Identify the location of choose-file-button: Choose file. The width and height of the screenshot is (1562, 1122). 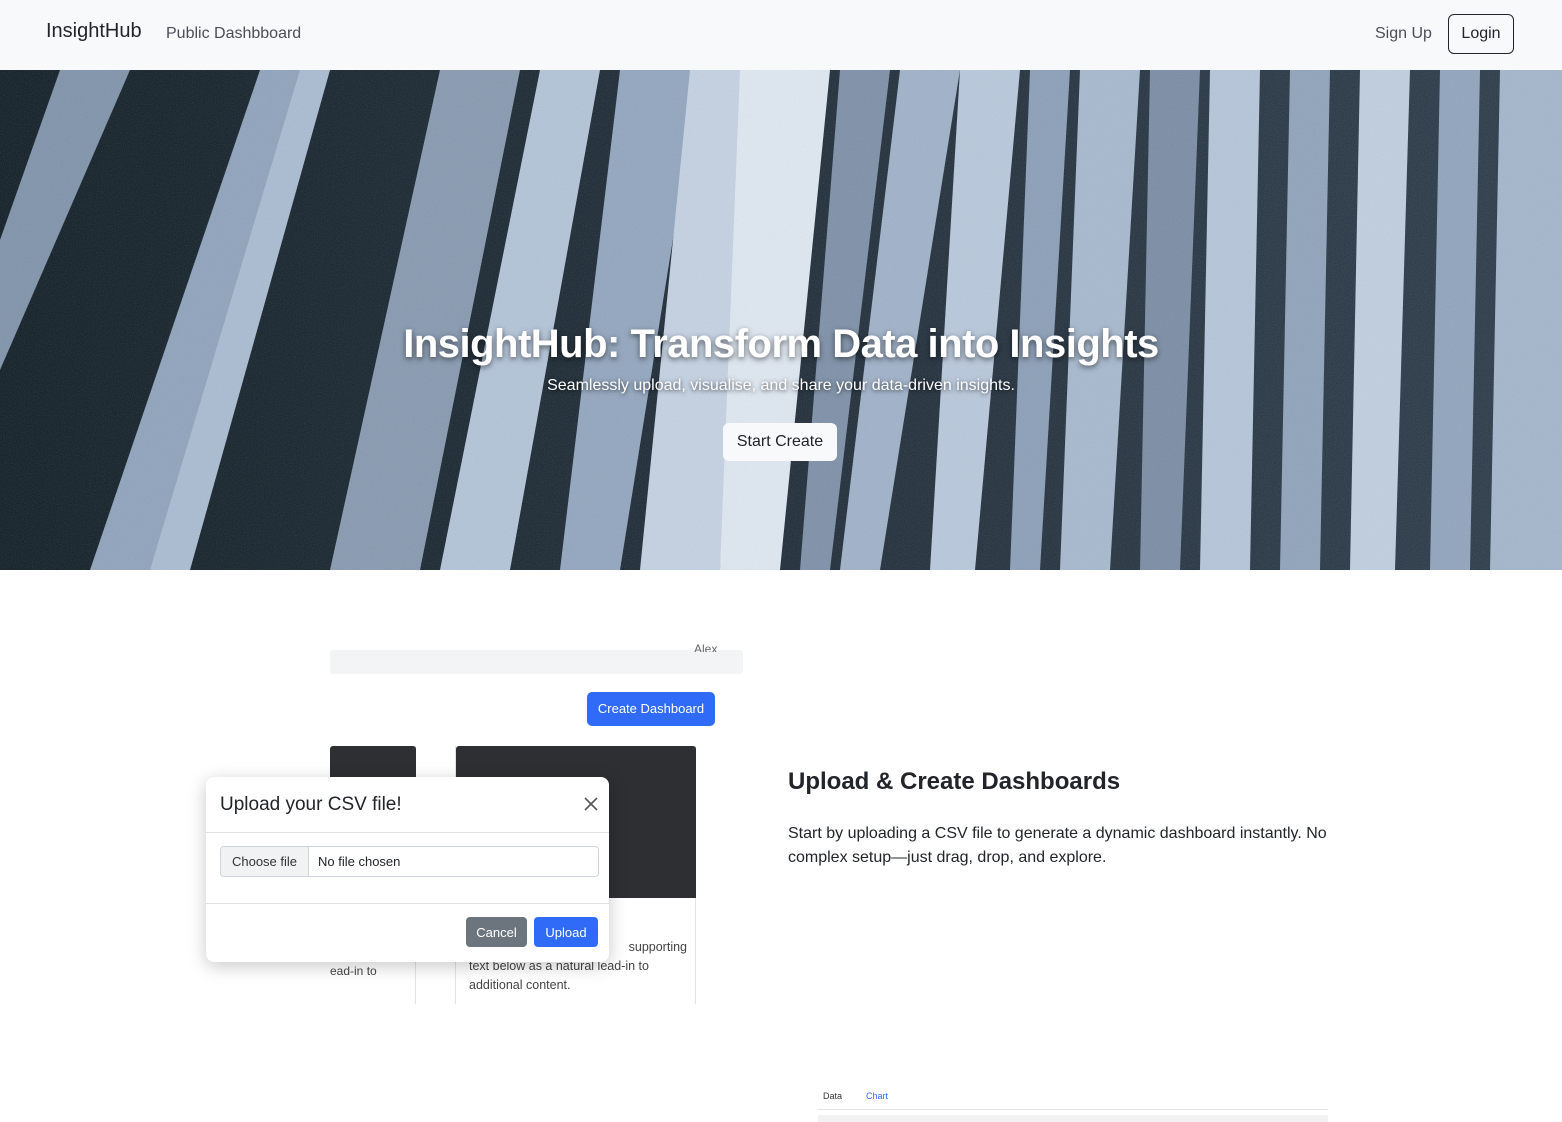
(265, 861).